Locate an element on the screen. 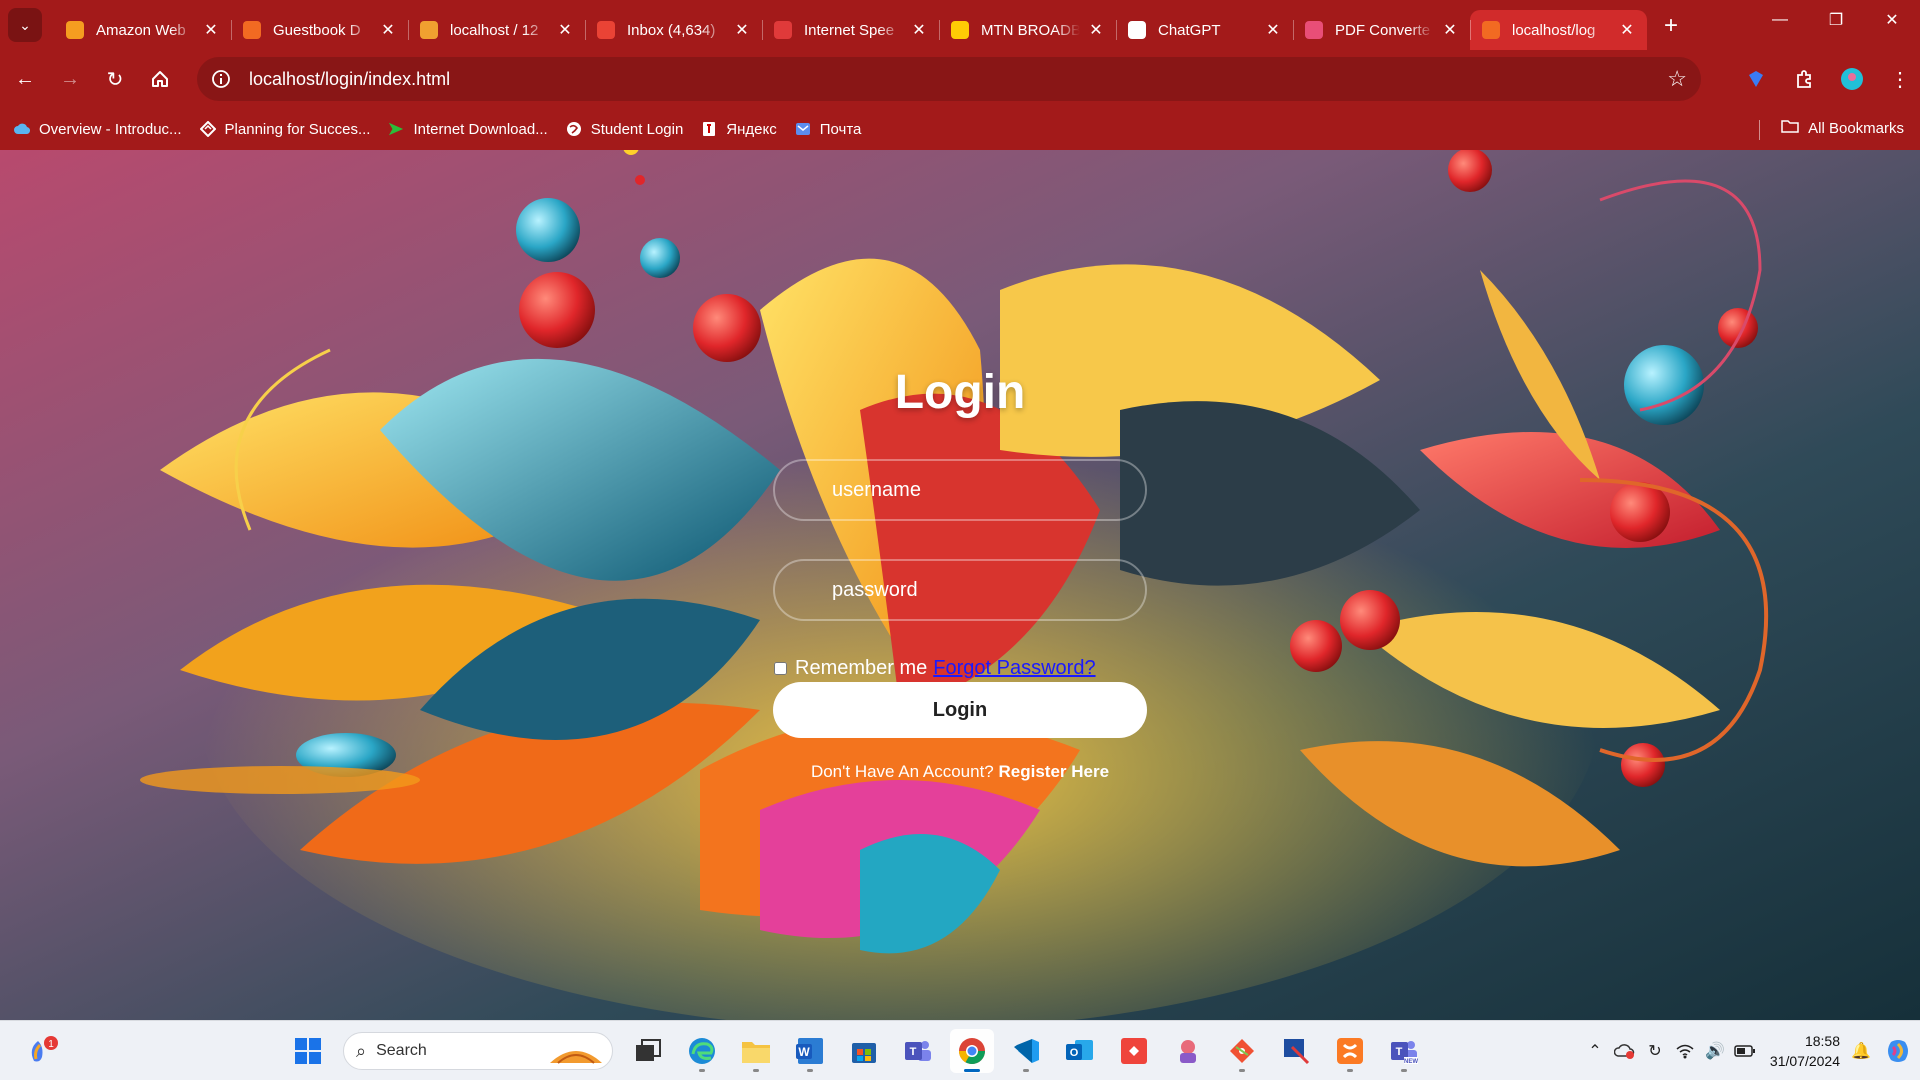 This screenshot has height=1080, width=1920. tab-title: Amazon Web is located at coordinates (141, 30).